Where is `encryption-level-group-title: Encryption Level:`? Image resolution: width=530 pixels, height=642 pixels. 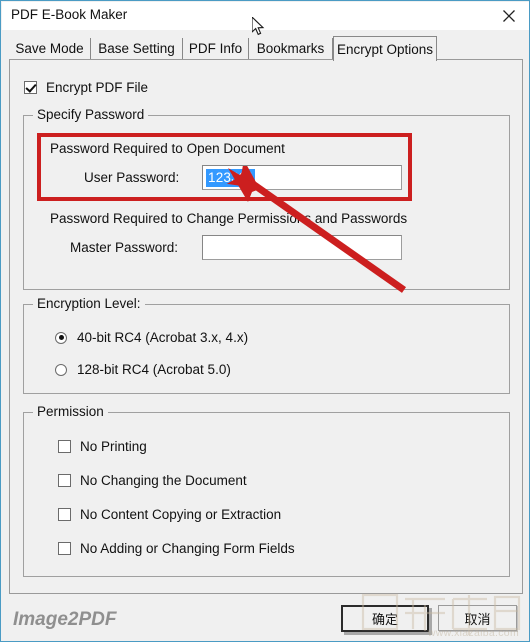
encryption-level-group-title: Encryption Level: is located at coordinates (89, 303).